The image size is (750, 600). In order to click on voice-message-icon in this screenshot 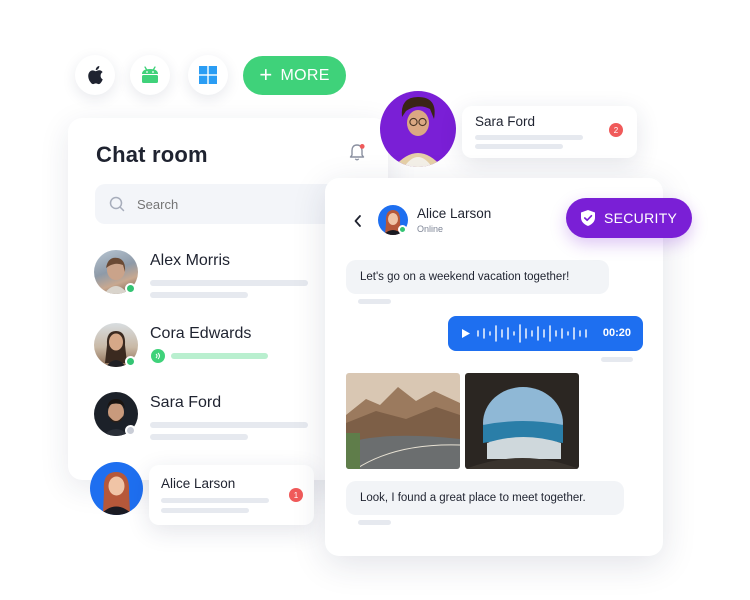, I will do `click(158, 356)`.